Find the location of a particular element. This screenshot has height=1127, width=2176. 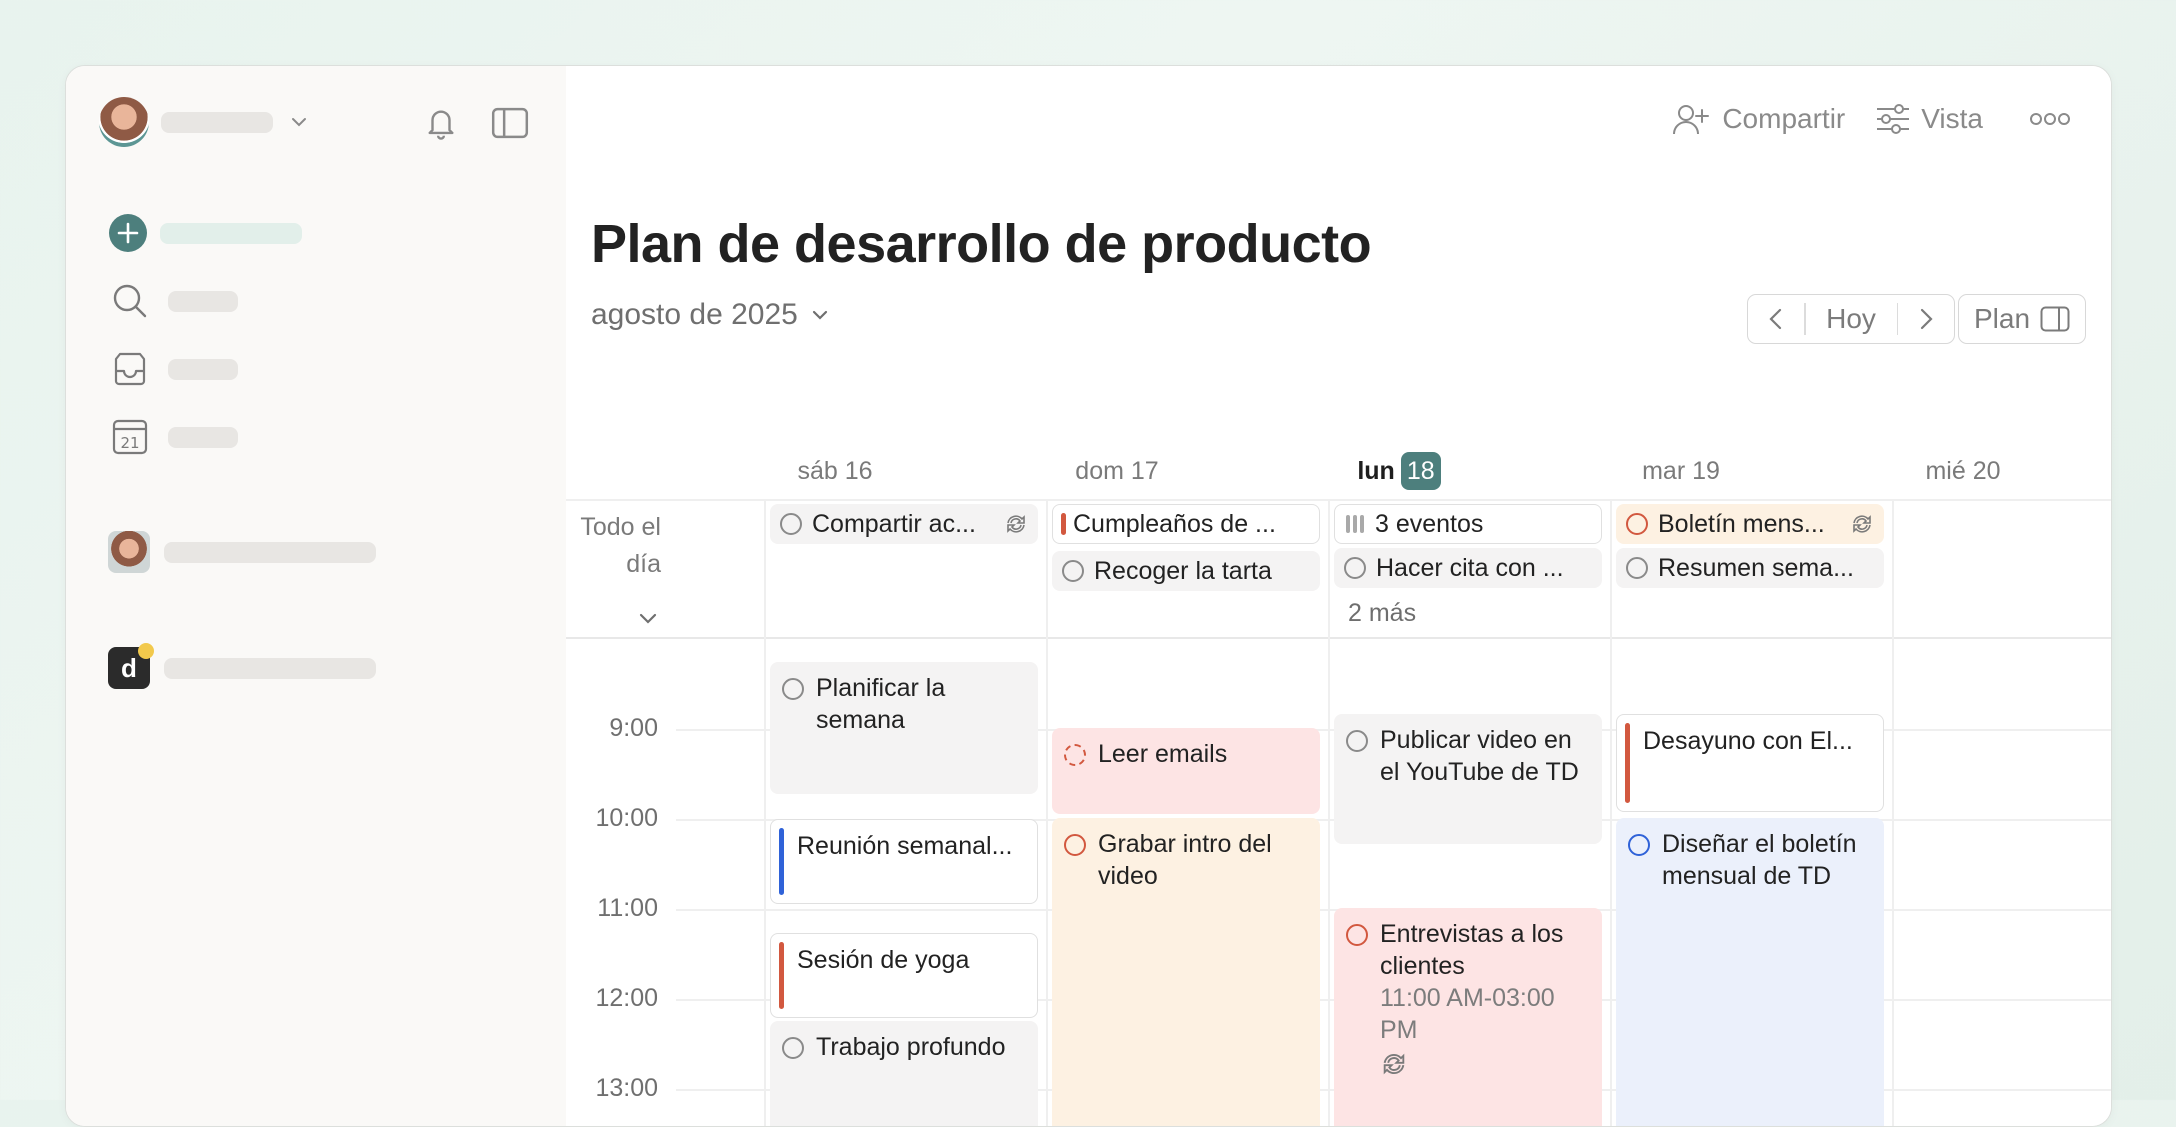

next-button is located at coordinates (1926, 319).